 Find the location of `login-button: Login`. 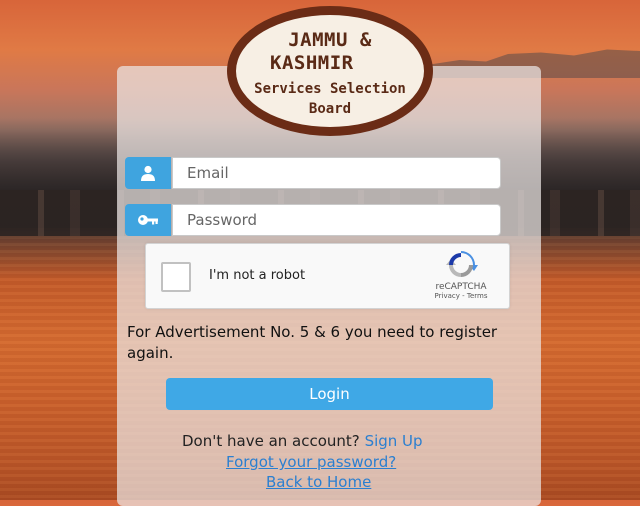

login-button: Login is located at coordinates (329, 394).